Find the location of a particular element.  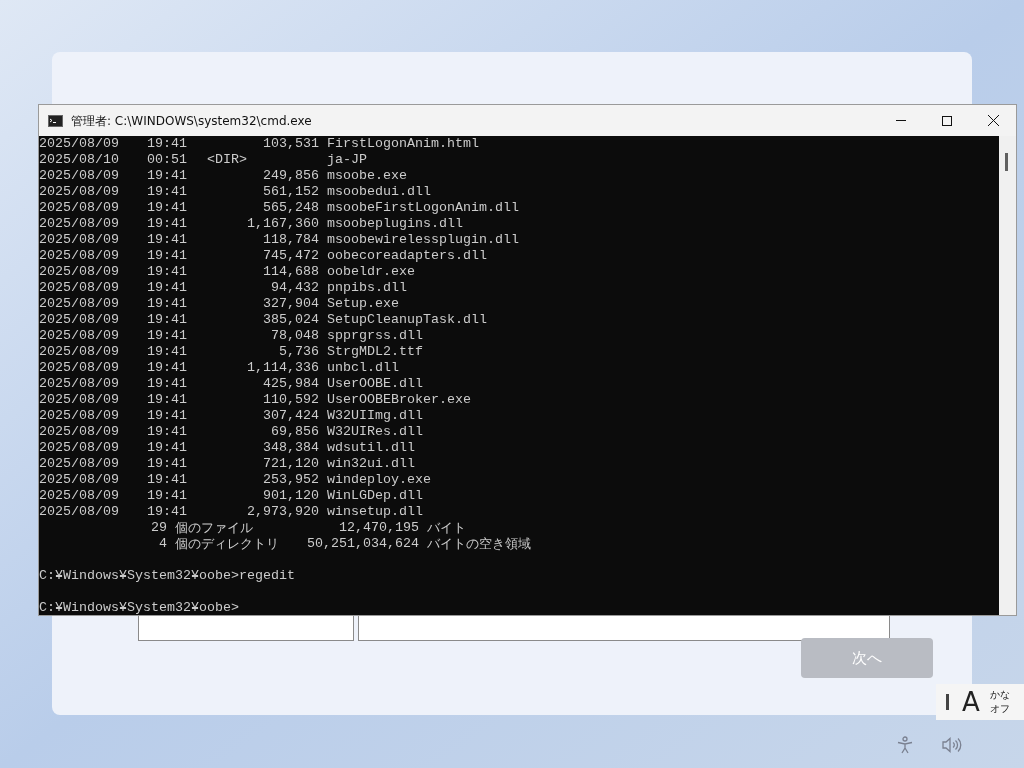

file-size: 103,531 is located at coordinates (290, 144).